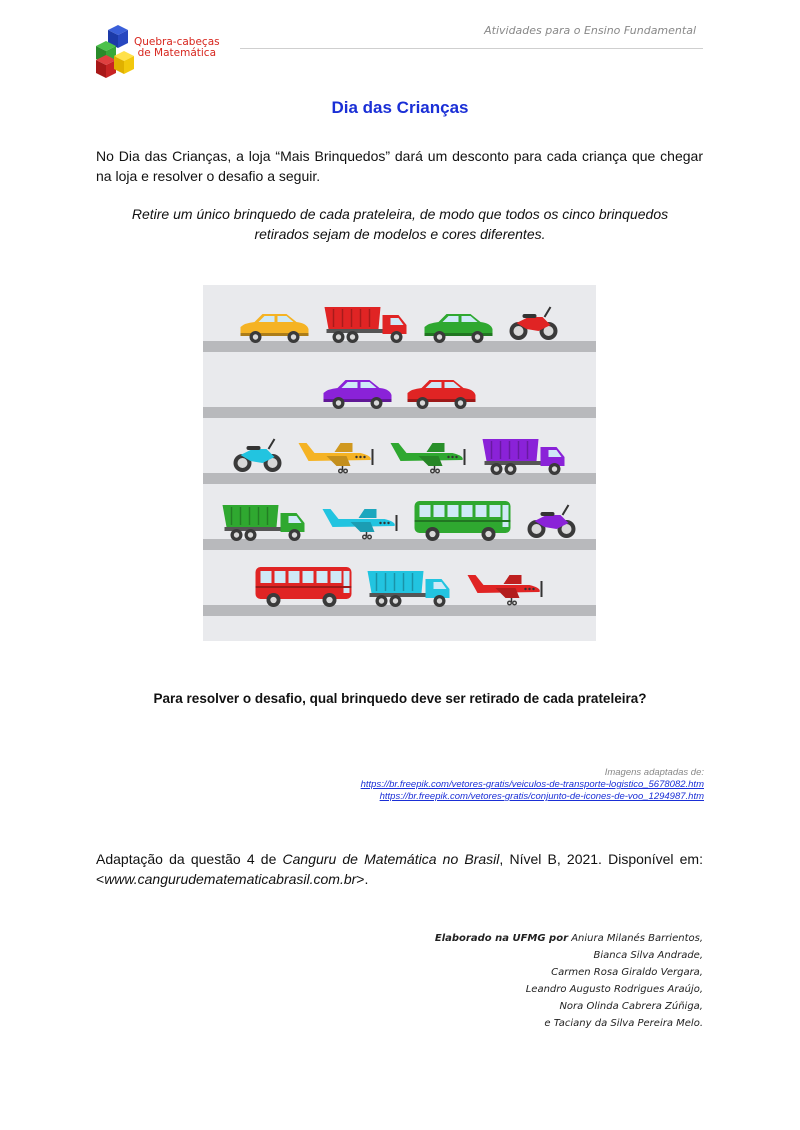 Image resolution: width=800 pixels, height=1130 pixels. I want to click on logo-text: Quebra-cabeças de Matemática, so click(177, 48).